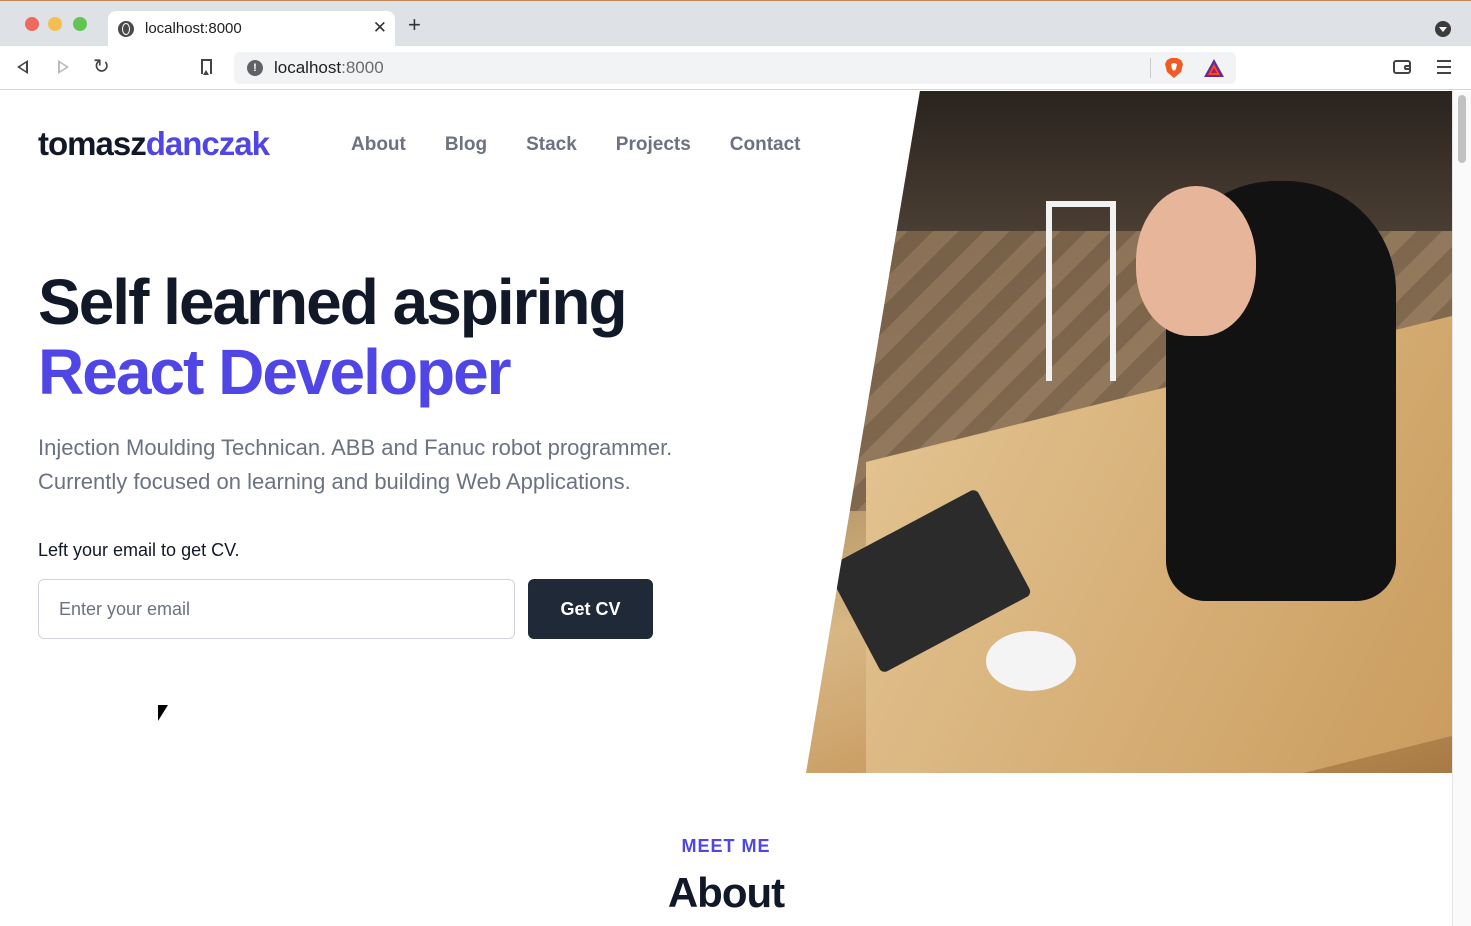 This screenshot has height=926, width=1471. I want to click on url-divider, so click(1150, 68).